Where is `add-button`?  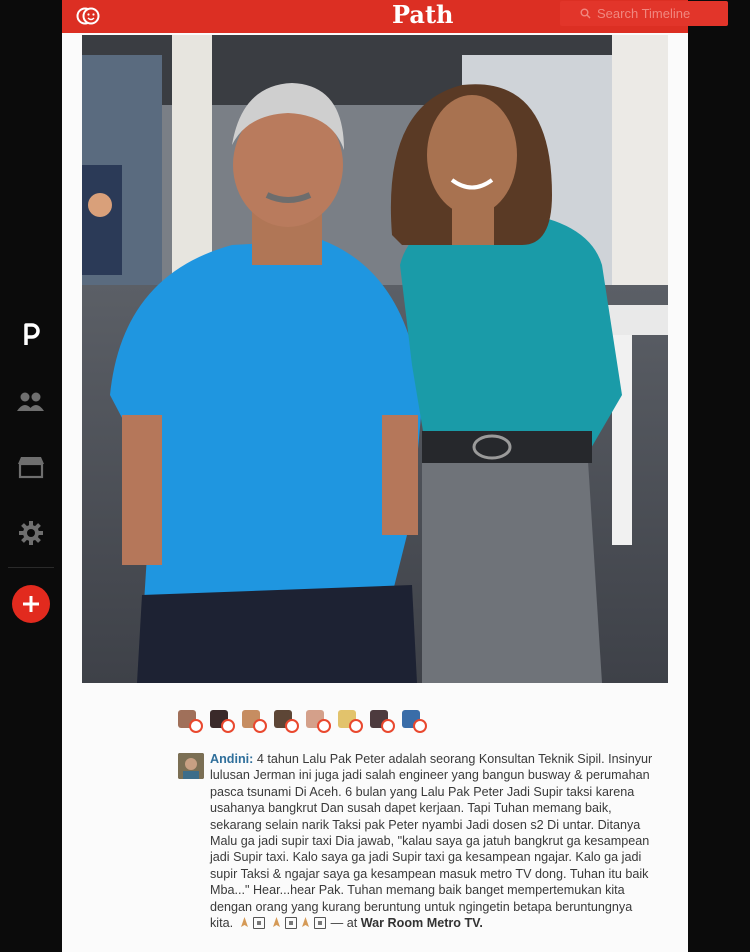 add-button is located at coordinates (31, 604).